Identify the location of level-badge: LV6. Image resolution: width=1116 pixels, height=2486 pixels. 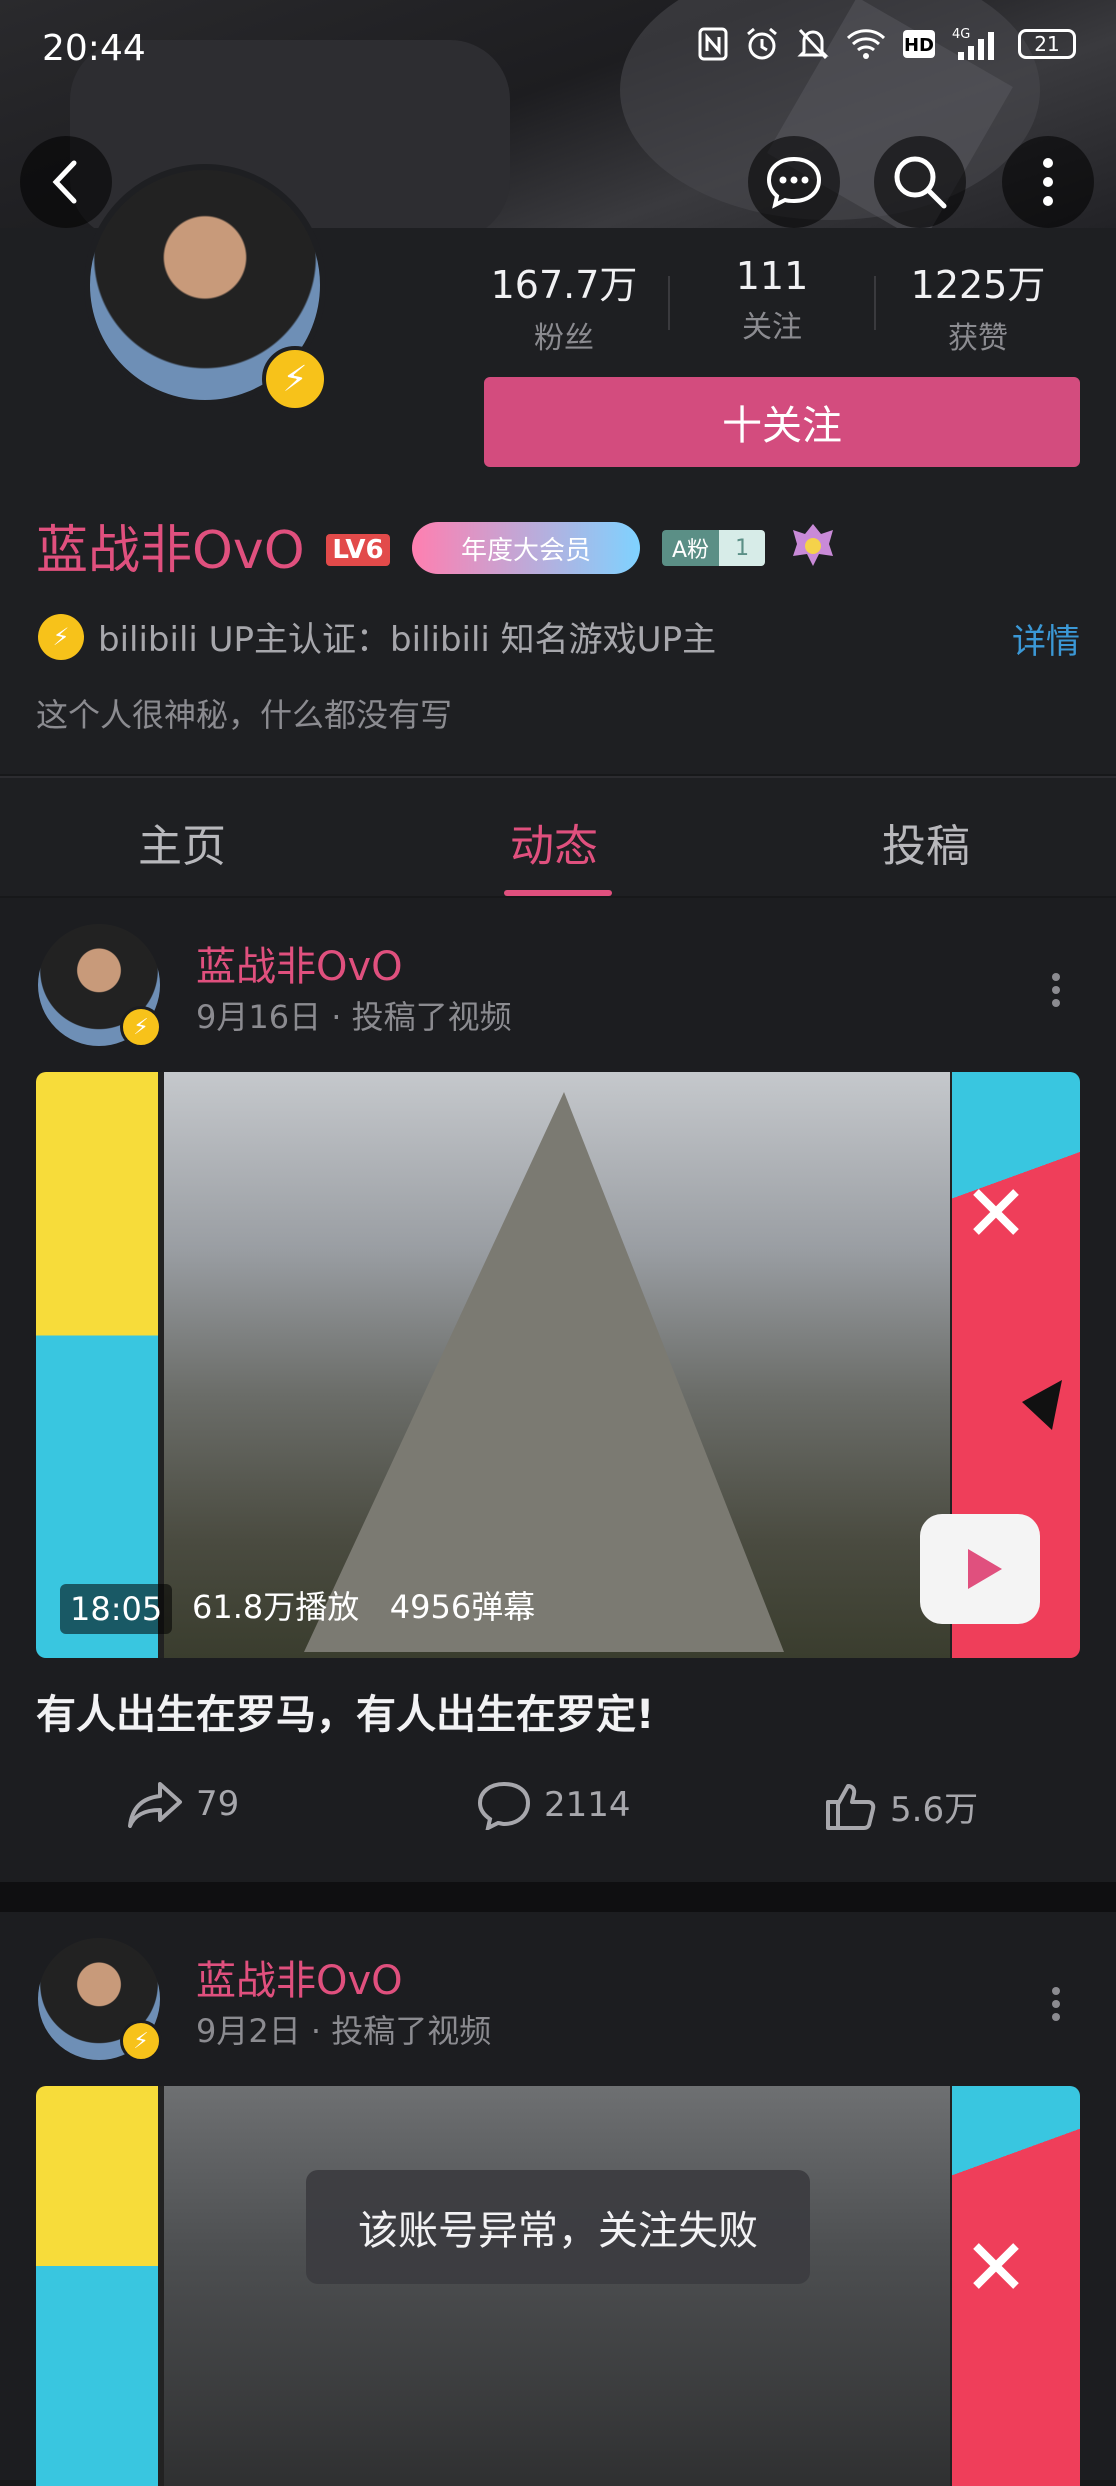
(358, 550).